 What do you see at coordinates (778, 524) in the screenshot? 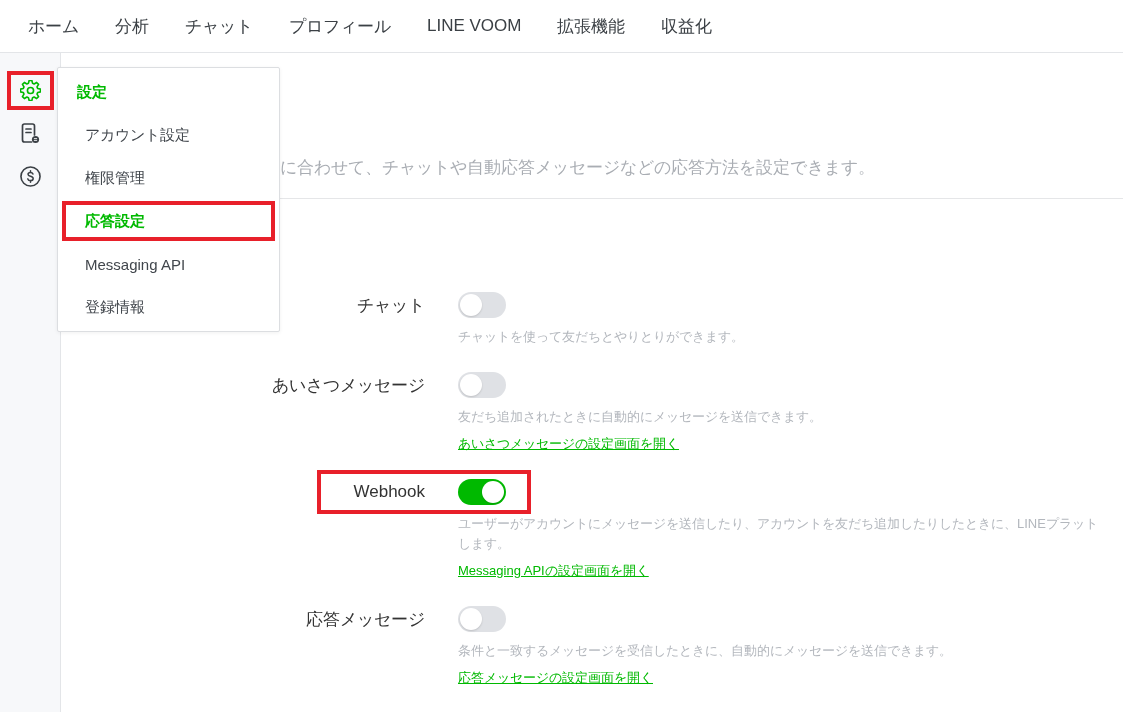
I see `setting-description: ユーザーがアカウントにメッセージを送信したり、アカウントを友だち追加したりしたときに、LINEプラット` at bounding box center [778, 524].